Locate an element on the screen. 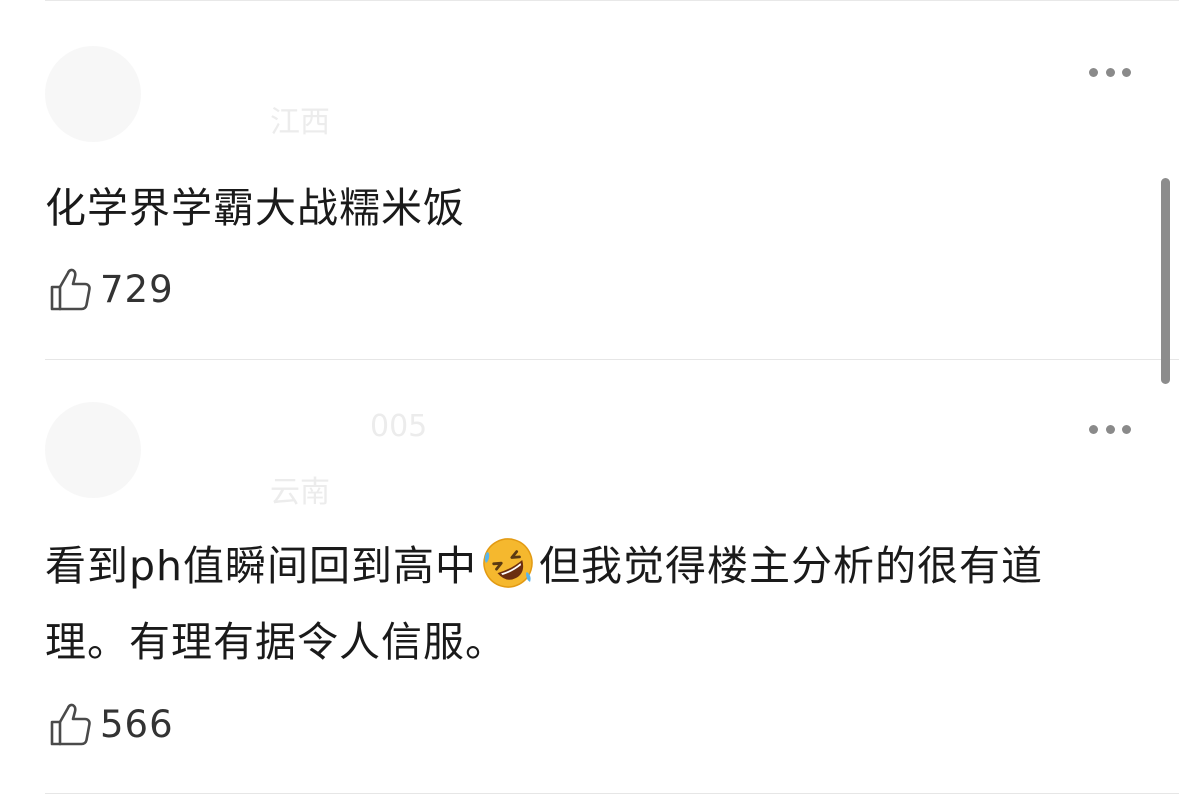 The image size is (1179, 800). like-count: 566 is located at coordinates (137, 724).